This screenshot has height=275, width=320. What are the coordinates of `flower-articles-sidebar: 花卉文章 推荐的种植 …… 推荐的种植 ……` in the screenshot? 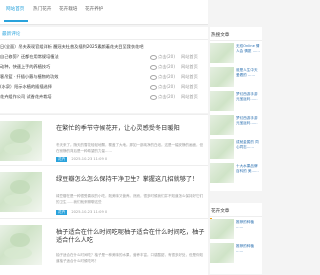 It's located at (236, 238).